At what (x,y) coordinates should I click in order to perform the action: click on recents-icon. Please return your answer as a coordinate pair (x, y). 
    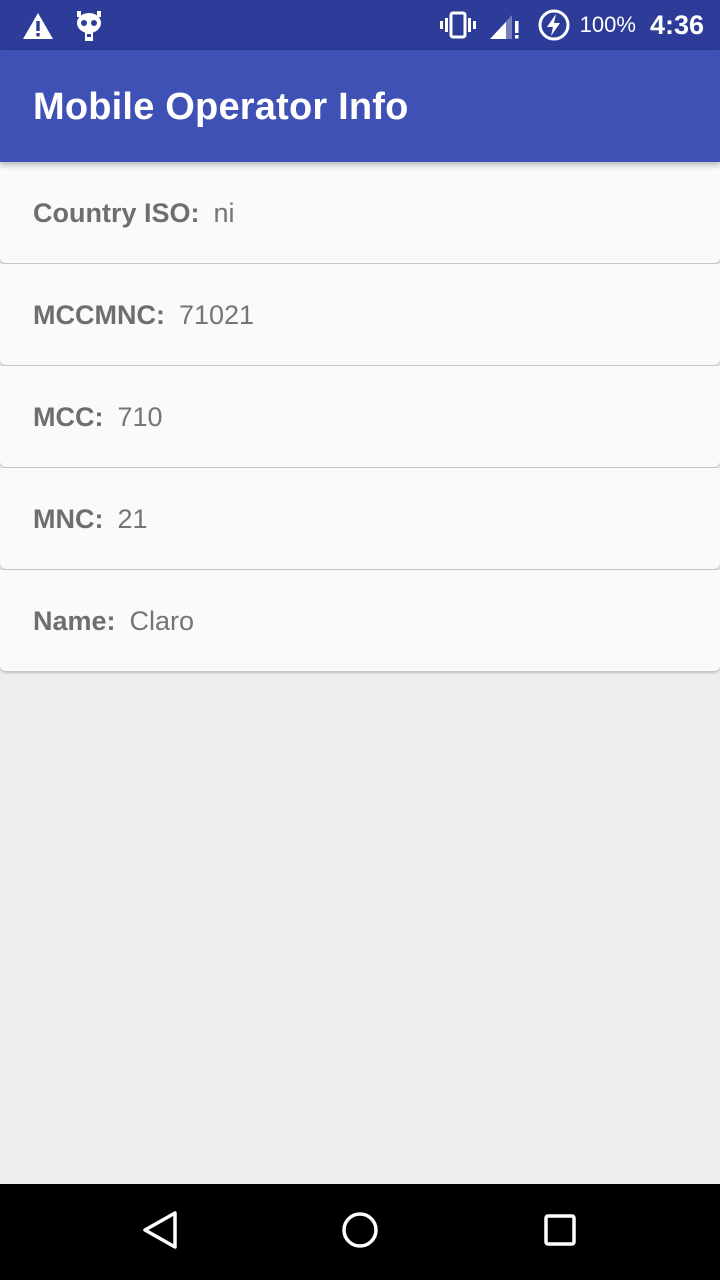
    Looking at the image, I should click on (560, 1232).